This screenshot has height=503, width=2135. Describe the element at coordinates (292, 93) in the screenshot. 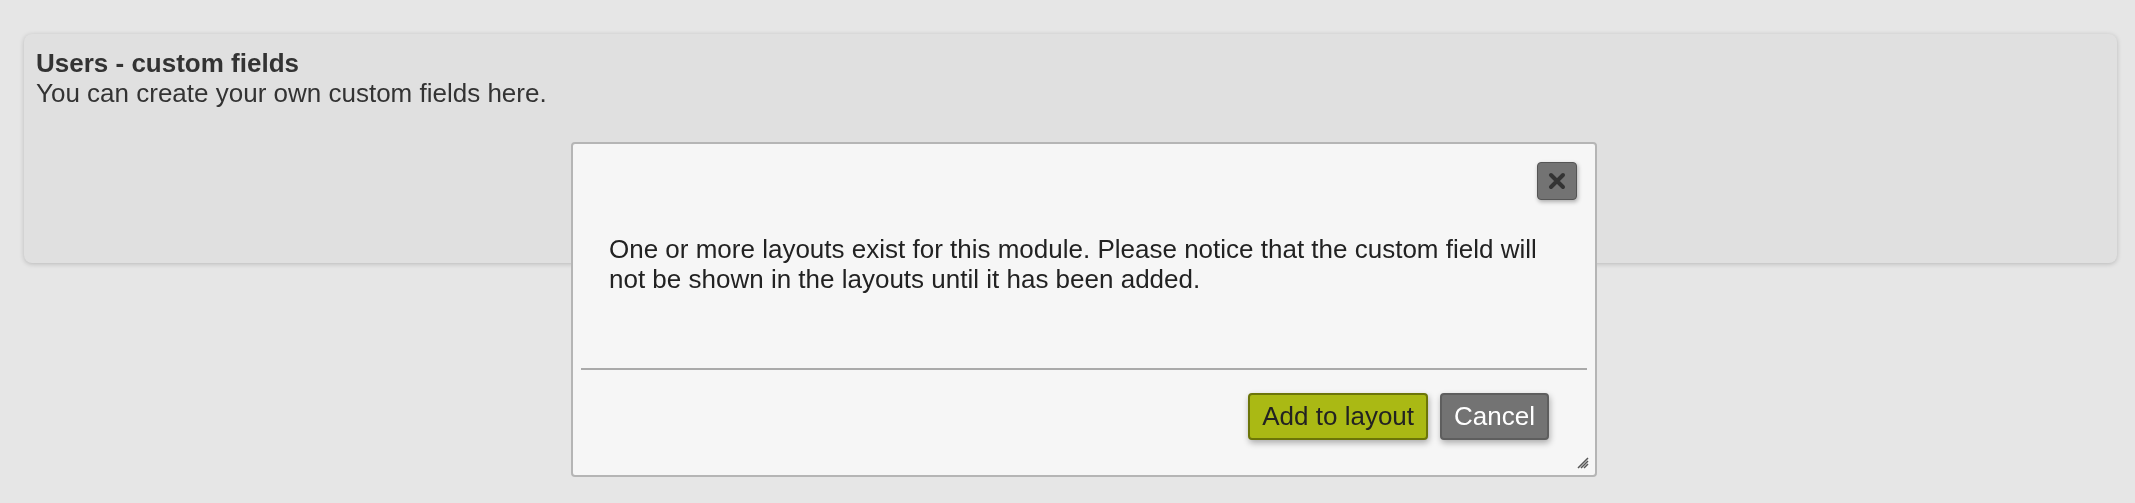

I see `panel-description: You can create your own custom fields here.` at that location.